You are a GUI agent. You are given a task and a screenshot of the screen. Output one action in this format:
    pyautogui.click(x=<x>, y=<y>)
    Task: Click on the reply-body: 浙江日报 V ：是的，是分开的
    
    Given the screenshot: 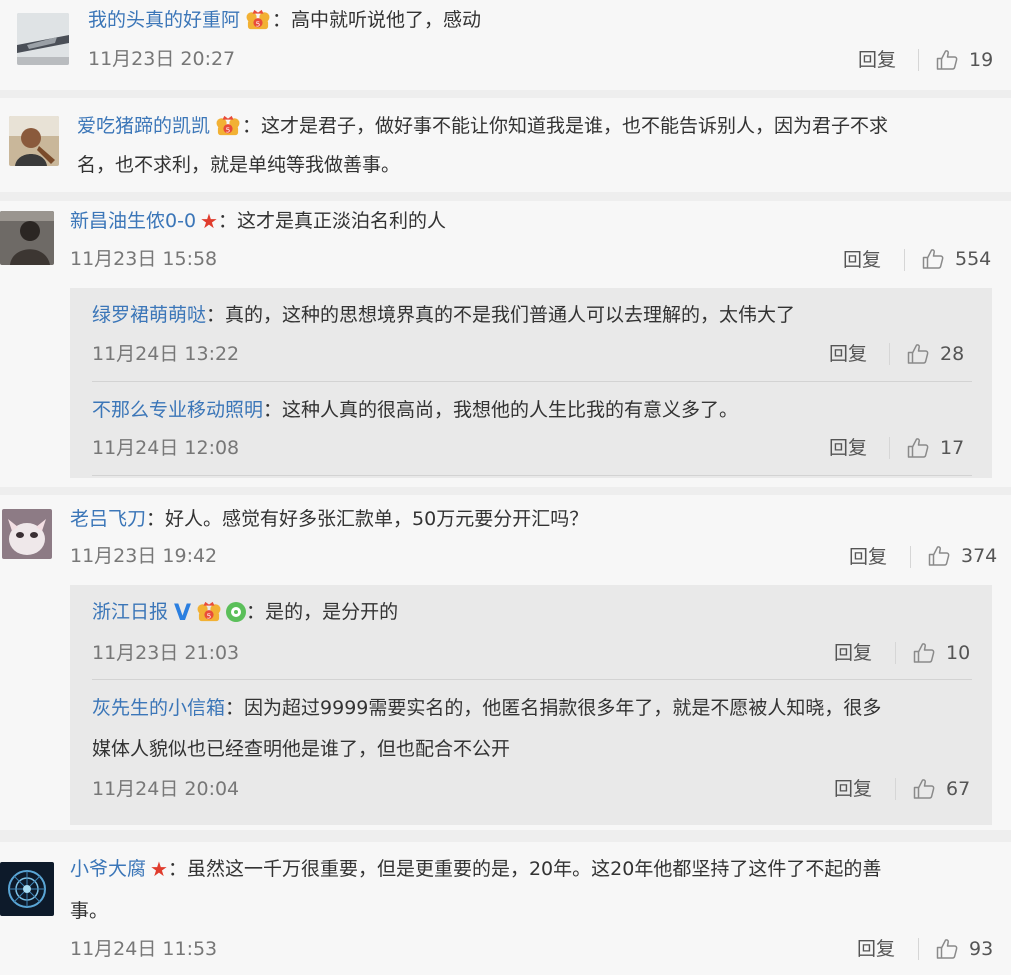 What is the action you would take?
    pyautogui.click(x=245, y=613)
    